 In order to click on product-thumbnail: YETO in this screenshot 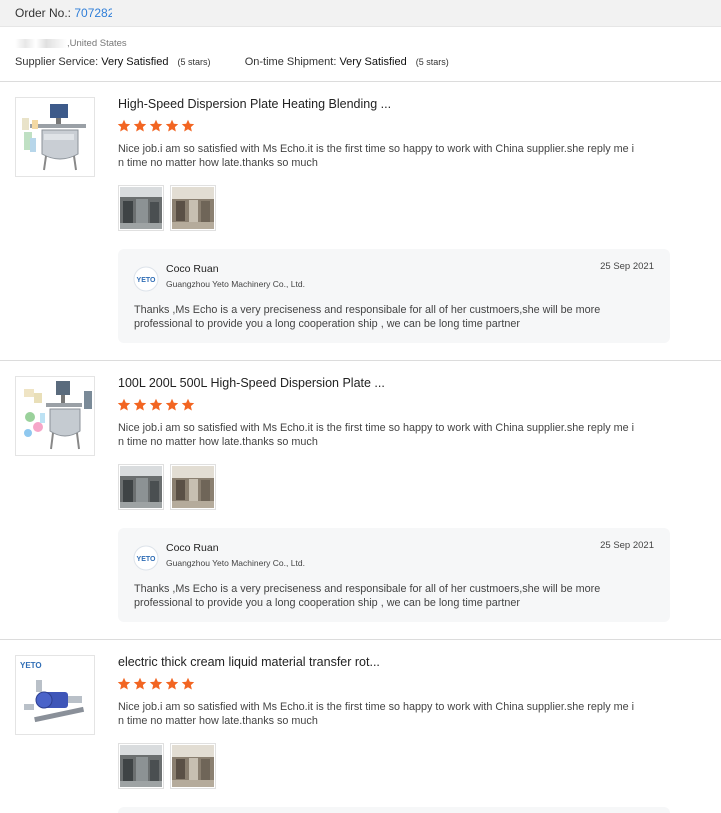, I will do `click(55, 695)`.